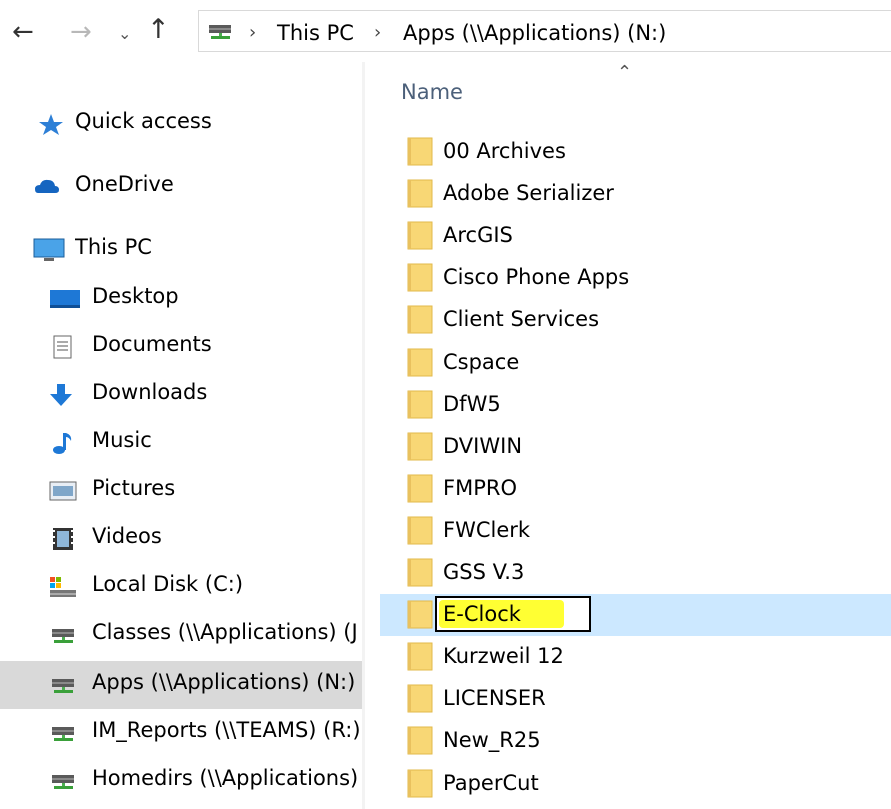  What do you see at coordinates (483, 446) in the screenshot?
I see `folder-name: DVIWIN` at bounding box center [483, 446].